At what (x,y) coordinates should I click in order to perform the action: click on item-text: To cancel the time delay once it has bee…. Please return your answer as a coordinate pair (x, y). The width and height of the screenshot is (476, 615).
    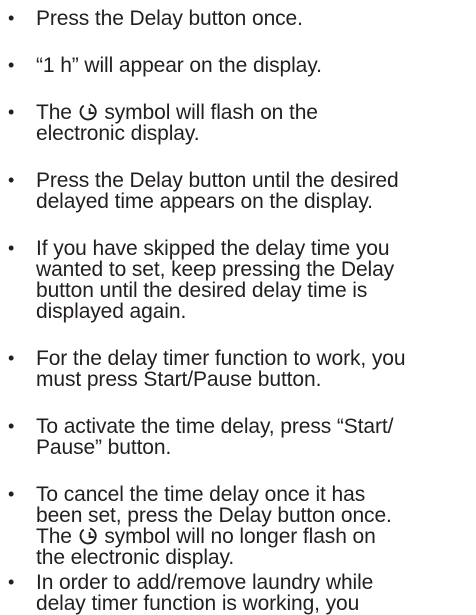
    Looking at the image, I should click on (214, 526).